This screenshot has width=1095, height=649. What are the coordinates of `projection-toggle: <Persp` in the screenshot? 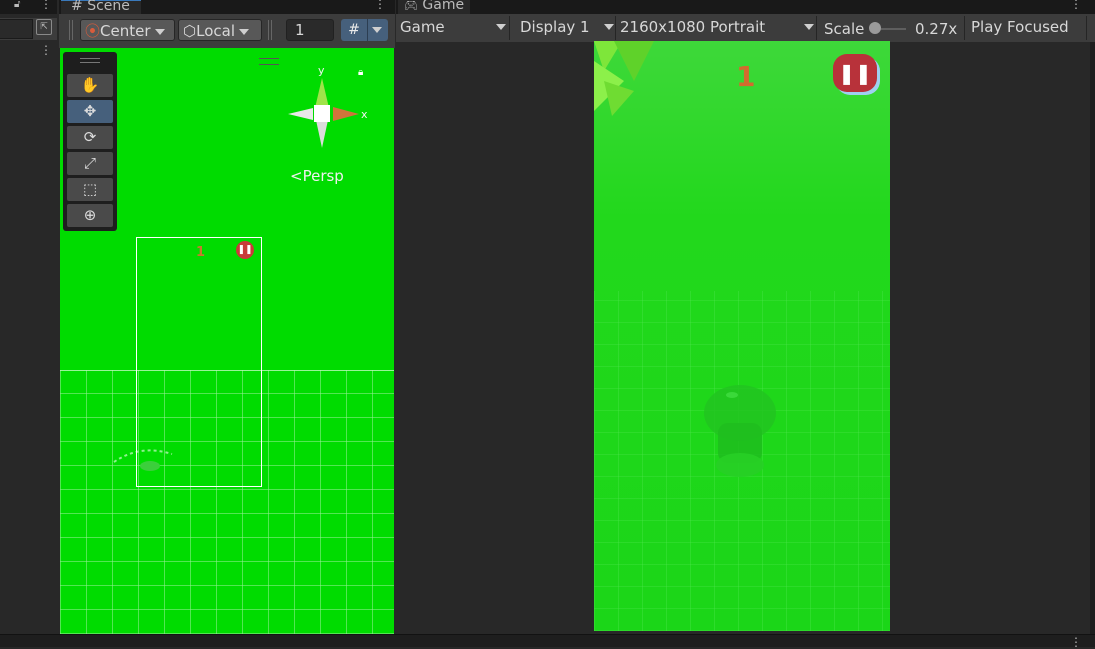 It's located at (317, 176).